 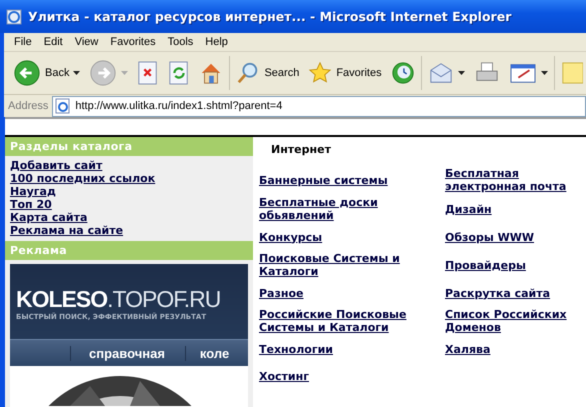 What do you see at coordinates (129, 217) in the screenshot?
I see `sidebar-link: Карта сайта` at bounding box center [129, 217].